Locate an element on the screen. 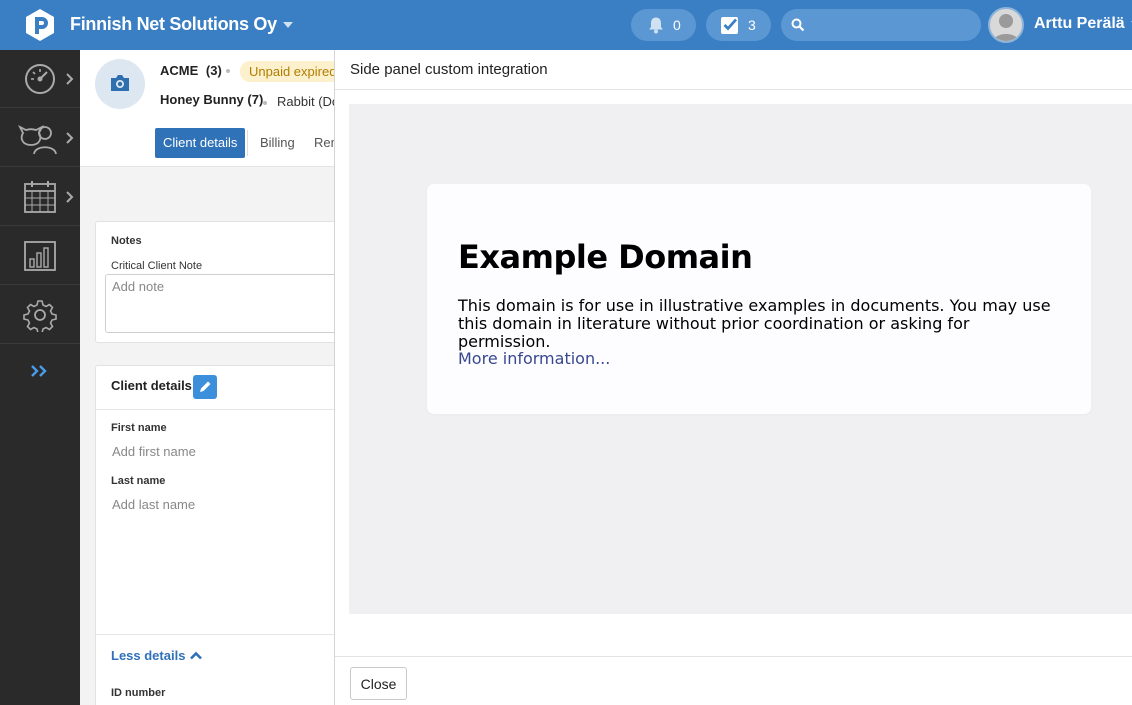 The height and width of the screenshot is (705, 1132). sidebar-item-clients is located at coordinates (40, 138).